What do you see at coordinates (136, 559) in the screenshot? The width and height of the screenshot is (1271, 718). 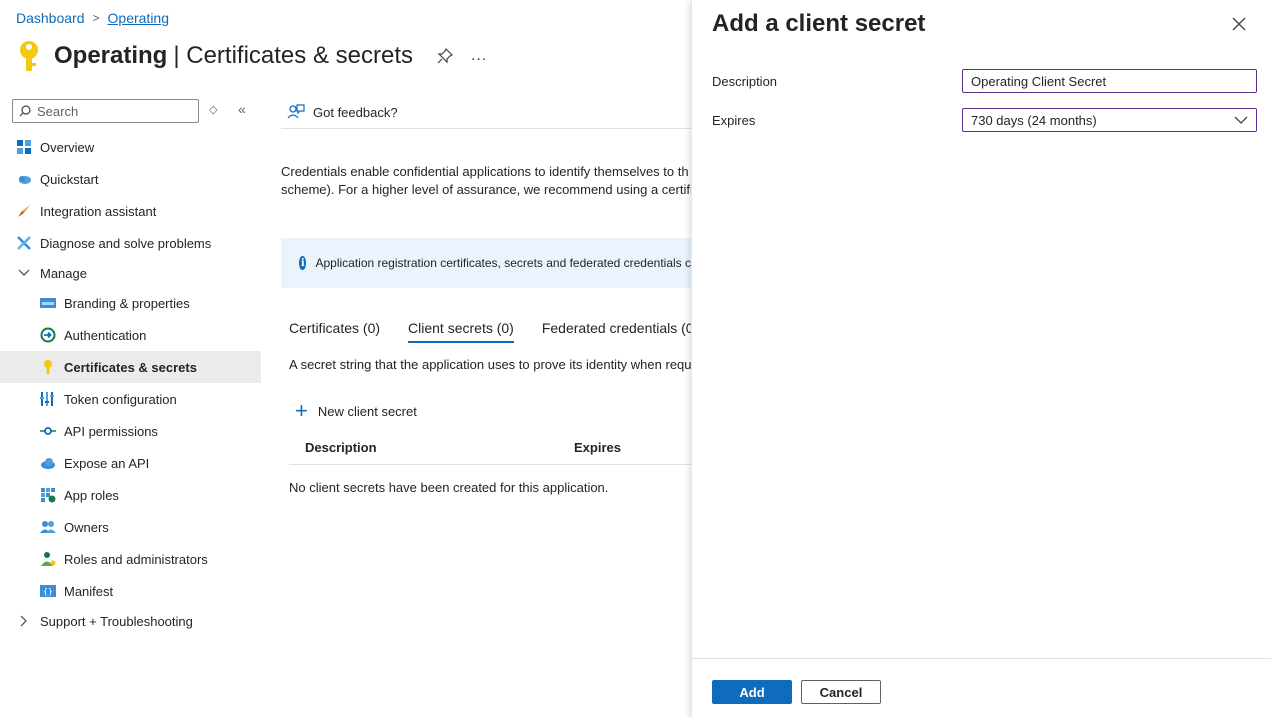 I see `sidebar-item-label: Roles and administrators` at bounding box center [136, 559].